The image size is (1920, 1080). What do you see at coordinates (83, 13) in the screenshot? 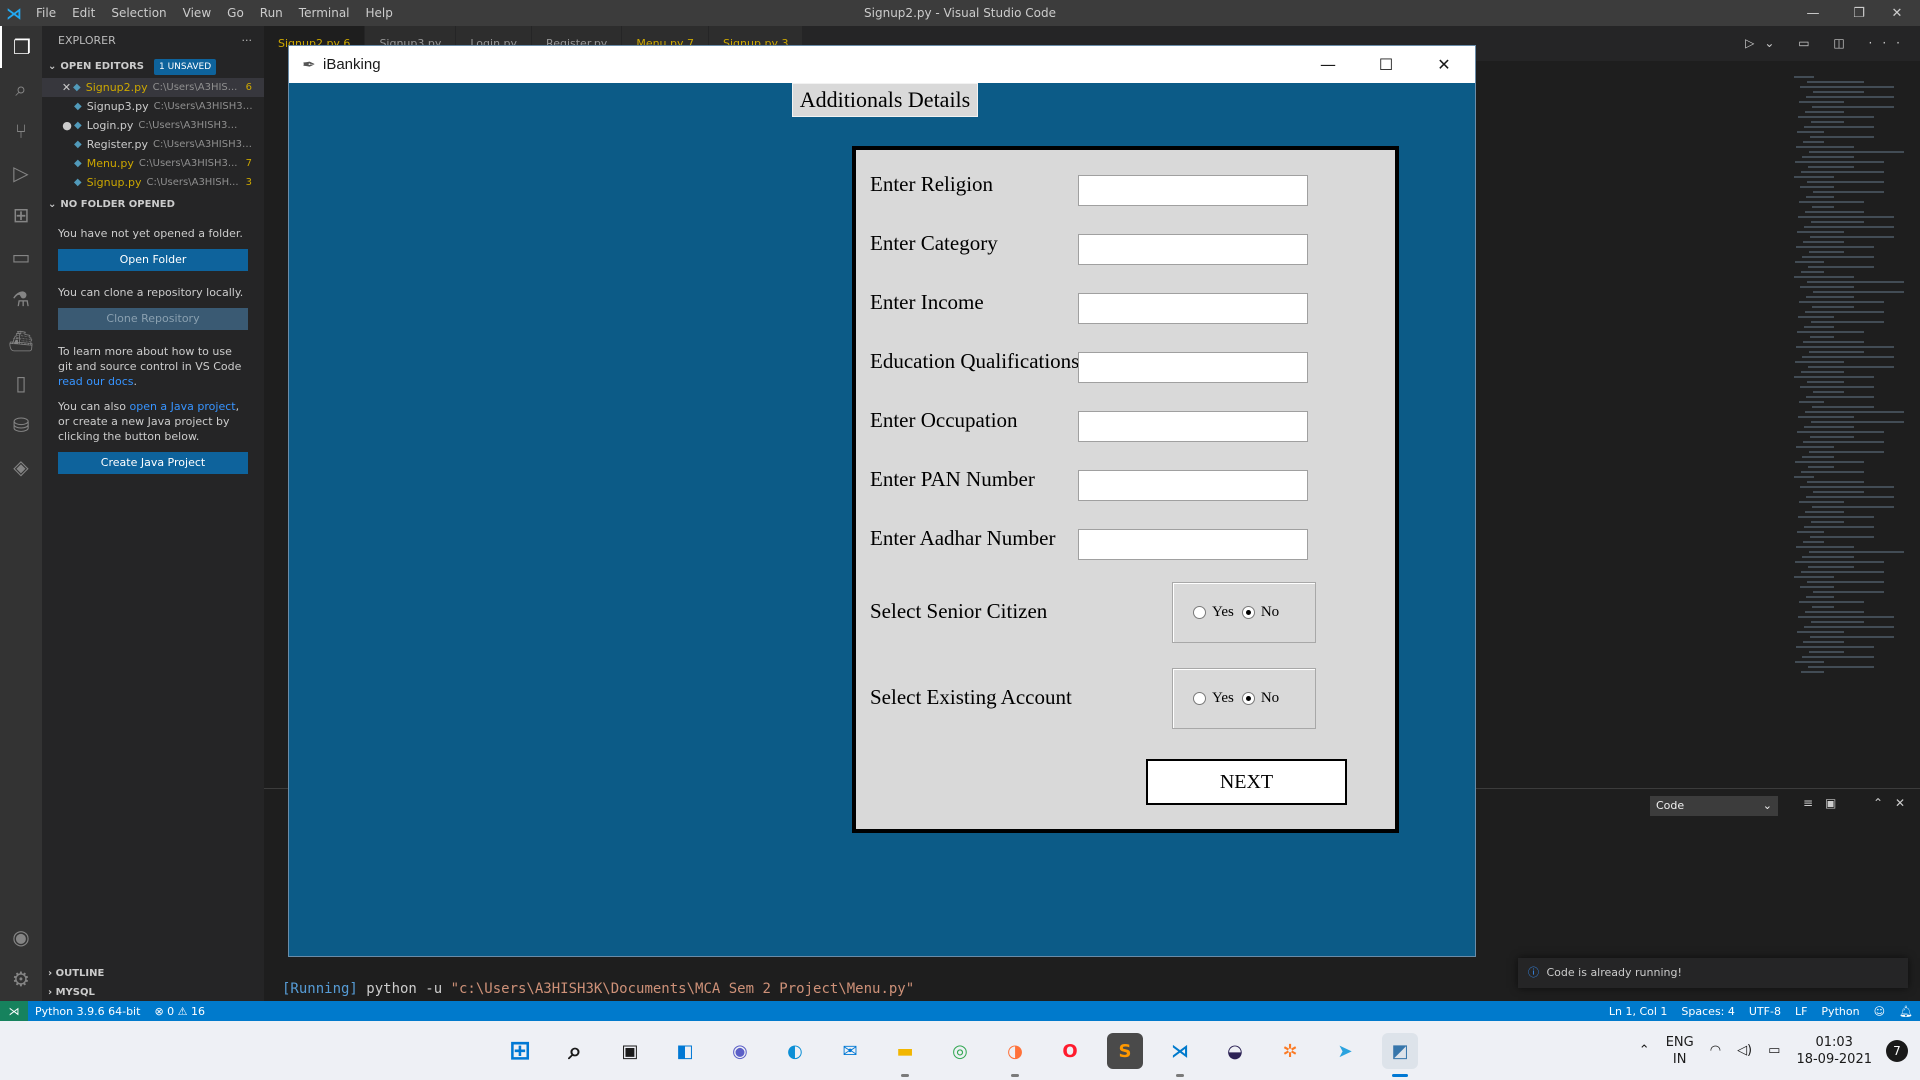
I see `menu-edit: Edit` at bounding box center [83, 13].